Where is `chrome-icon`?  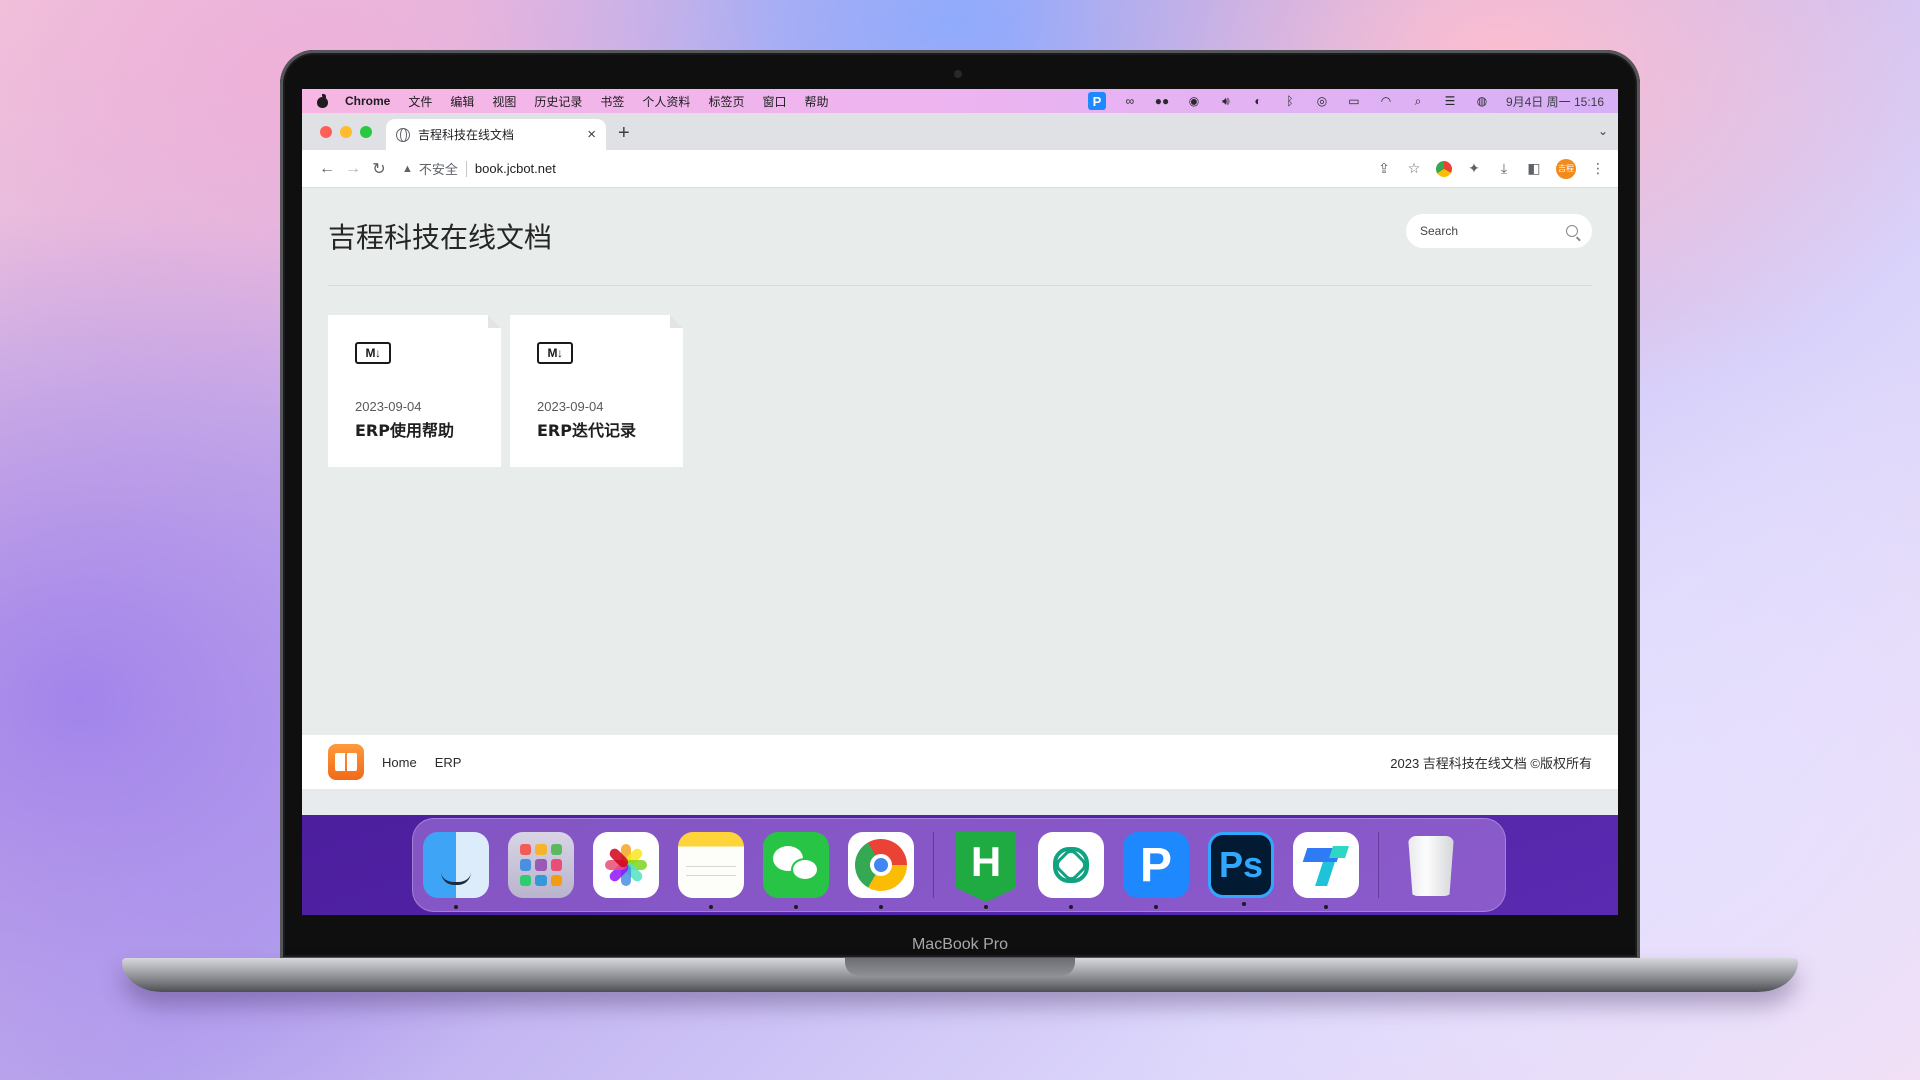
chrome-icon is located at coordinates (881, 870).